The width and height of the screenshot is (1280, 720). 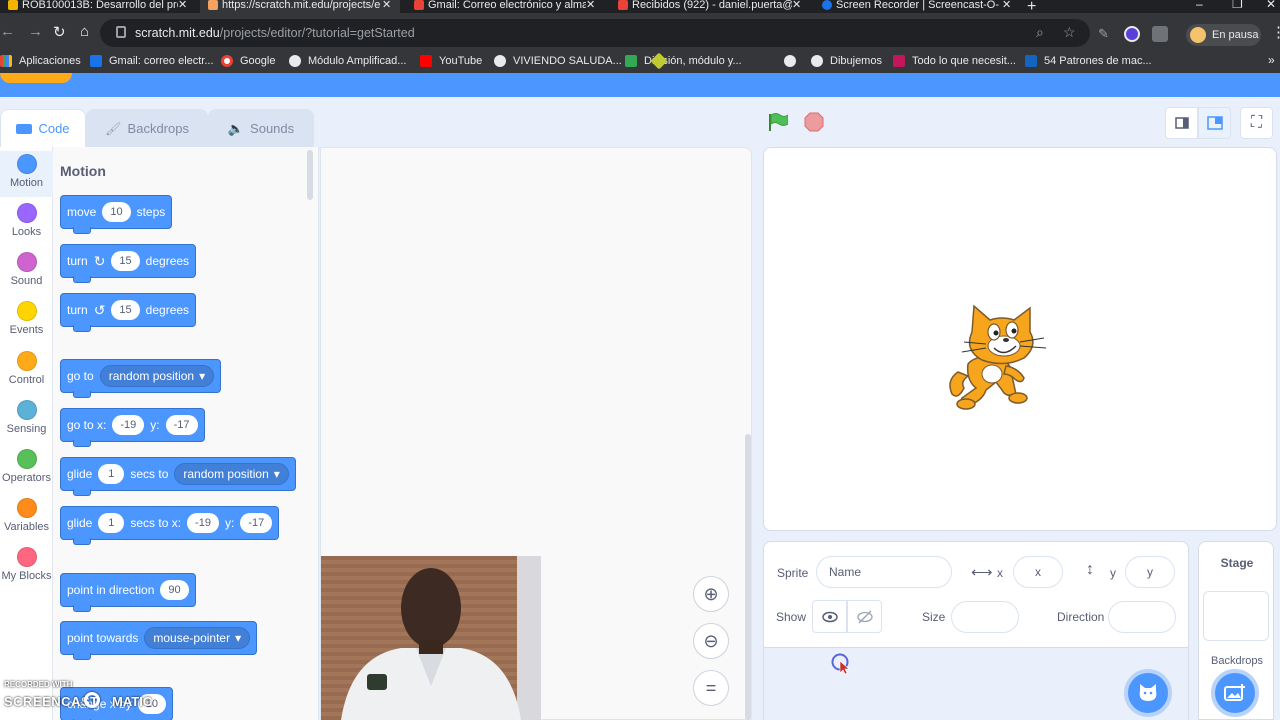 I want to click on cat-sprite, so click(x=999, y=358).